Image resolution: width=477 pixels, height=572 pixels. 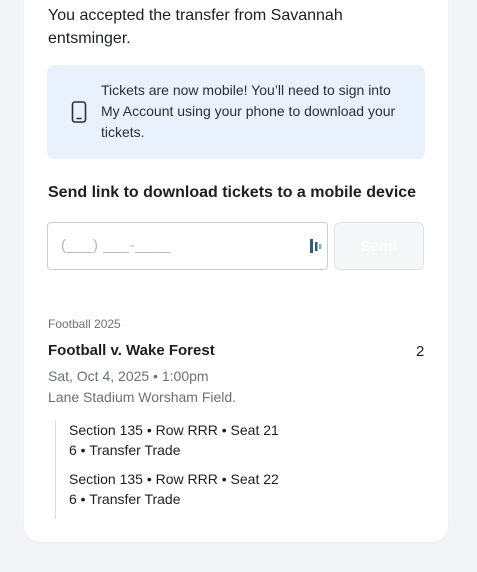 I want to click on send-button: Send, so click(x=379, y=246).